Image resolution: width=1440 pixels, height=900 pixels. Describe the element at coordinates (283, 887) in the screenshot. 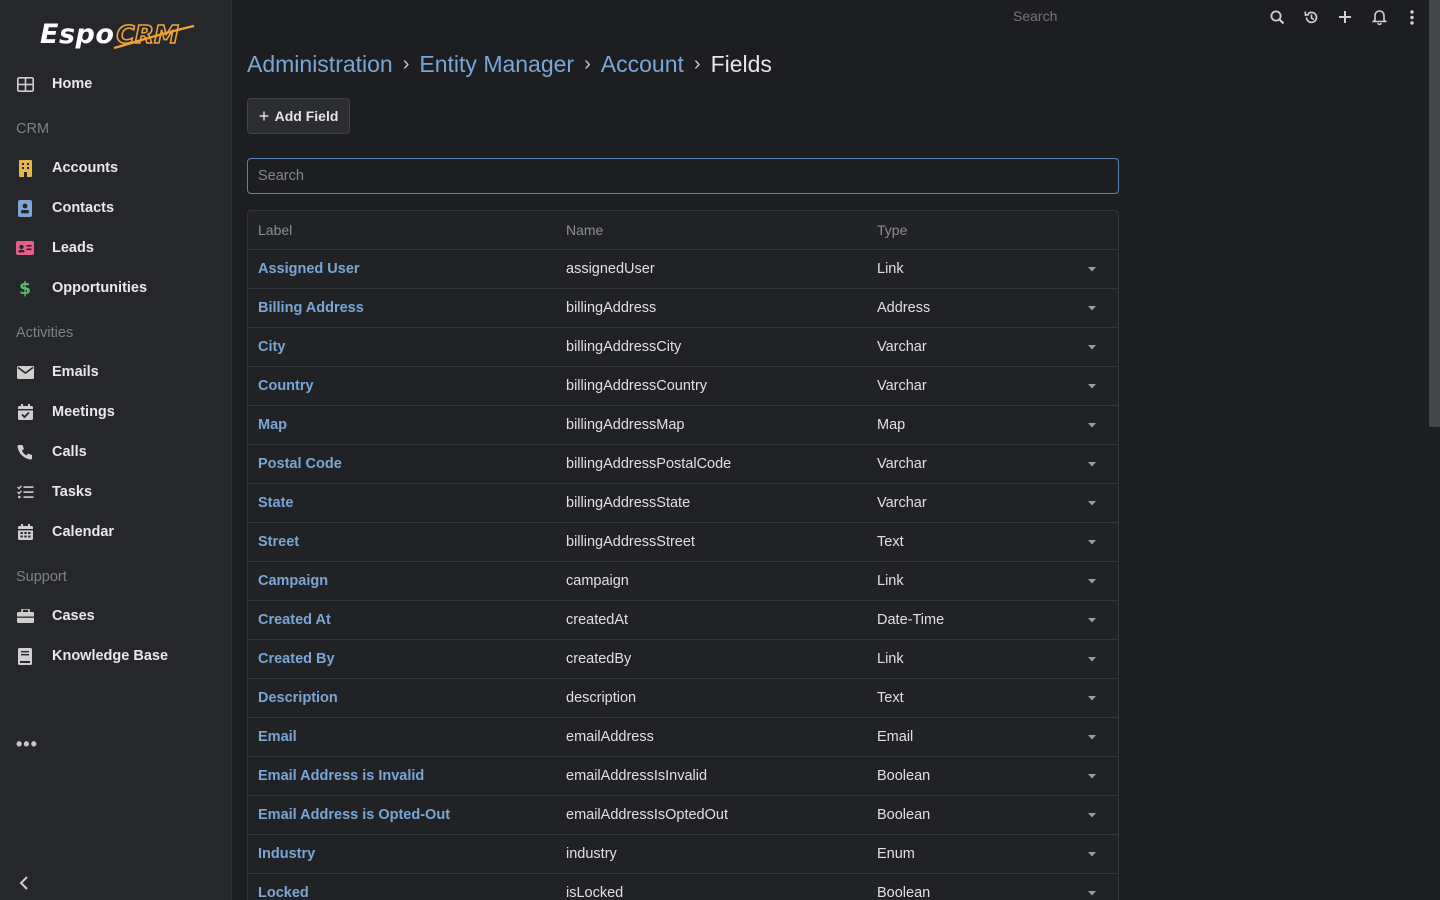

I see `field-label-link: Locked` at that location.